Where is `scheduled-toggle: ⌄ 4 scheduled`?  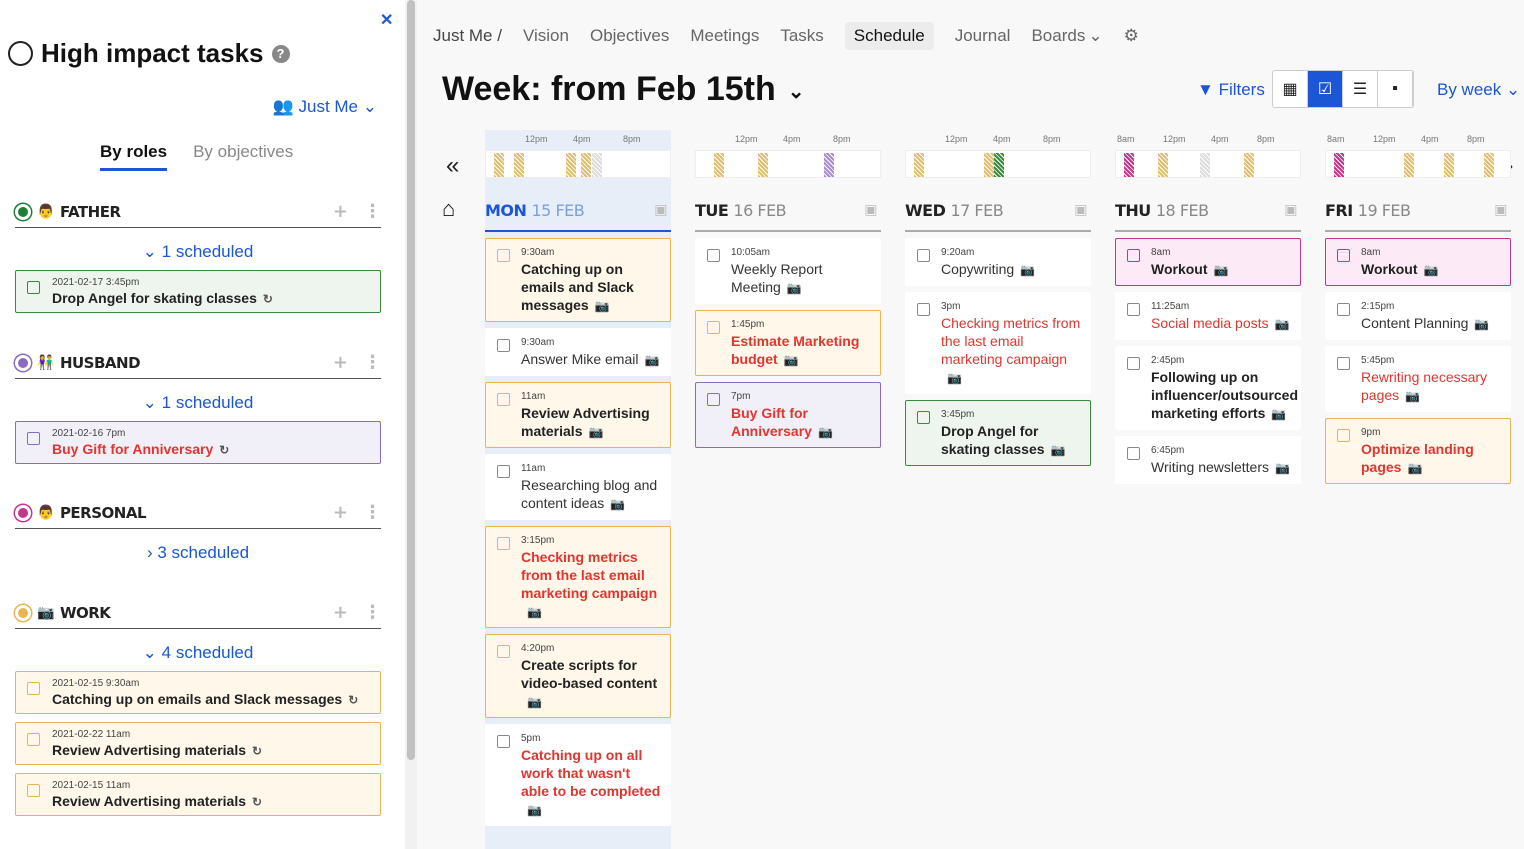 scheduled-toggle: ⌄ 4 scheduled is located at coordinates (198, 653).